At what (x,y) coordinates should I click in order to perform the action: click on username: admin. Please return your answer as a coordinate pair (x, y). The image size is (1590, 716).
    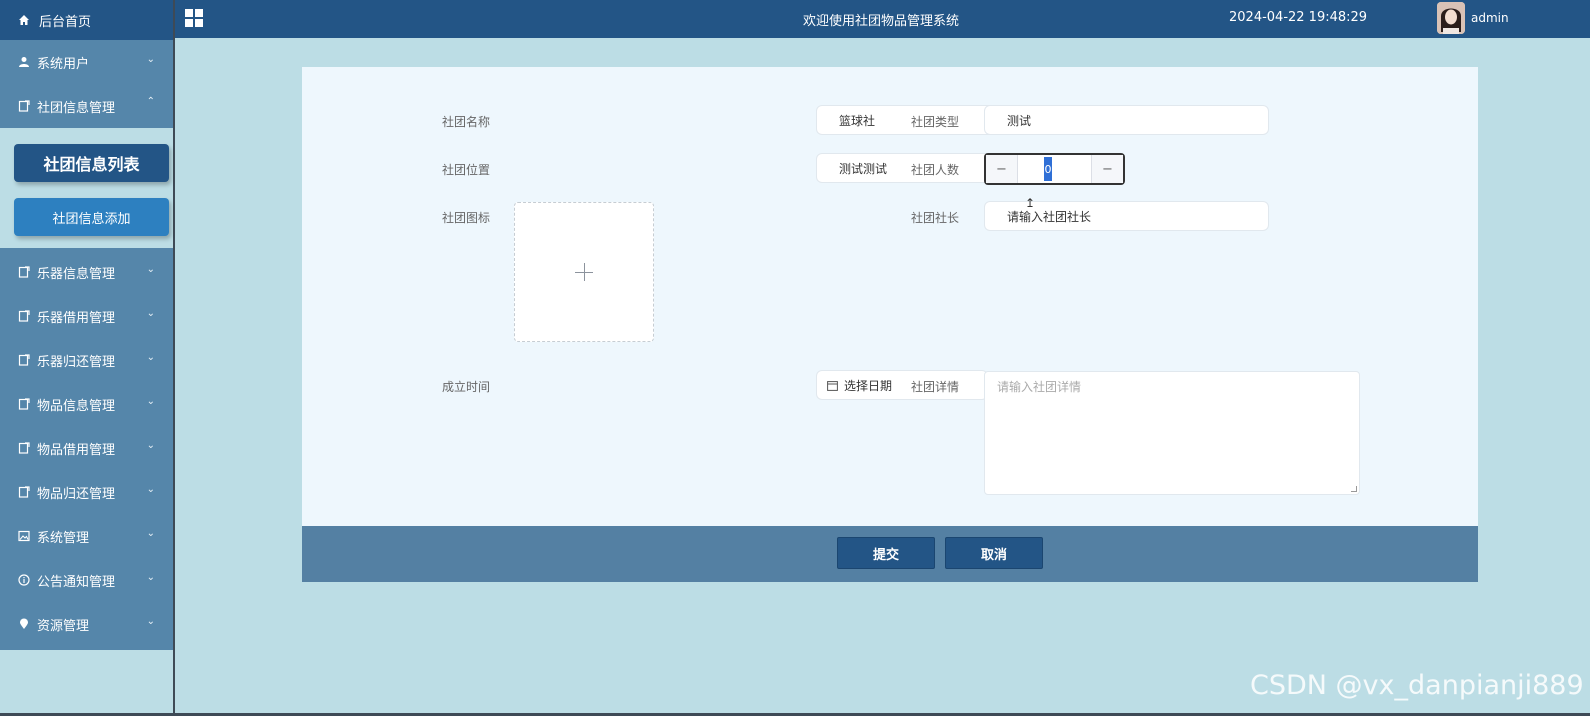
    Looking at the image, I should click on (1490, 18).